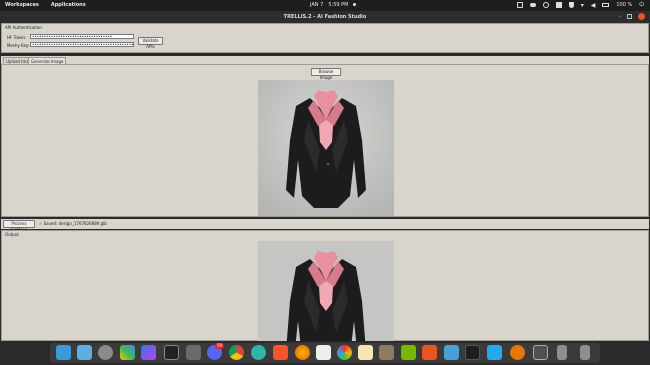 This screenshot has width=650, height=365. I want to click on notification-dot-icon, so click(355, 4).